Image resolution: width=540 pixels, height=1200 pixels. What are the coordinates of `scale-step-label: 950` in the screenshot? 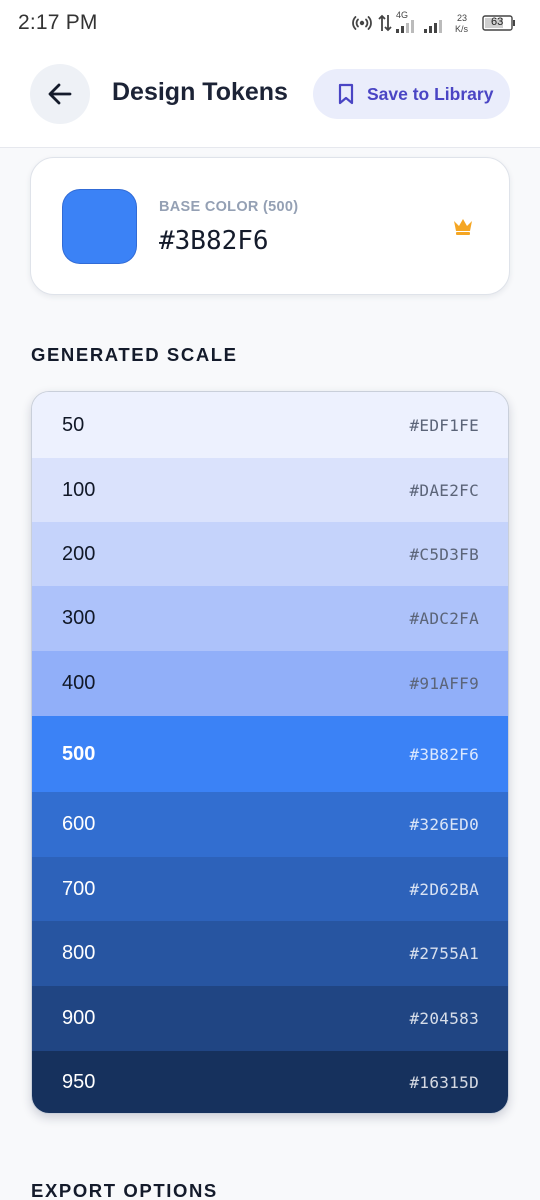 It's located at (79, 1082).